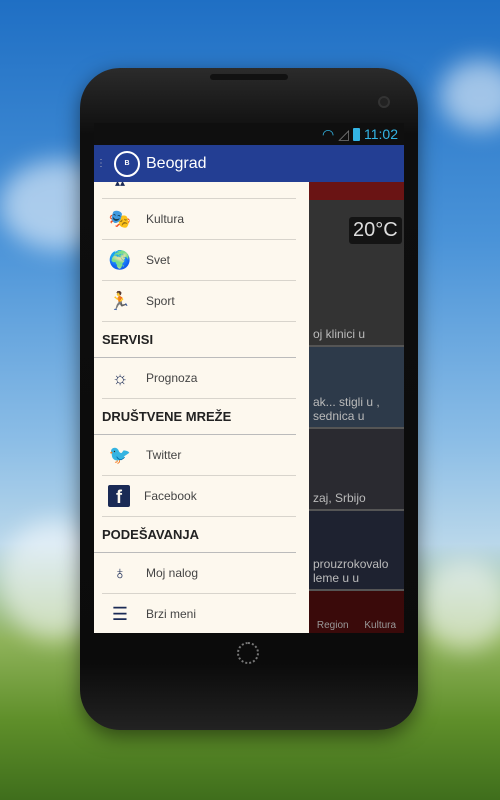  What do you see at coordinates (199, 378) in the screenshot?
I see `drawer-item-prognoza: ☼ Prognoza` at bounding box center [199, 378].